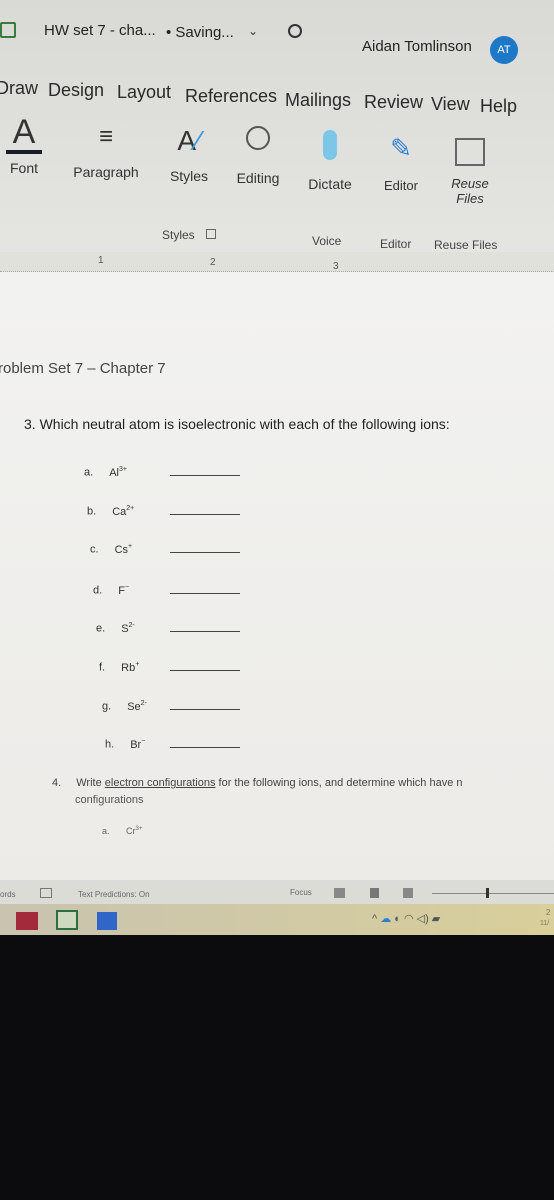  What do you see at coordinates (493, 893) in the screenshot?
I see `zoom-slider` at bounding box center [493, 893].